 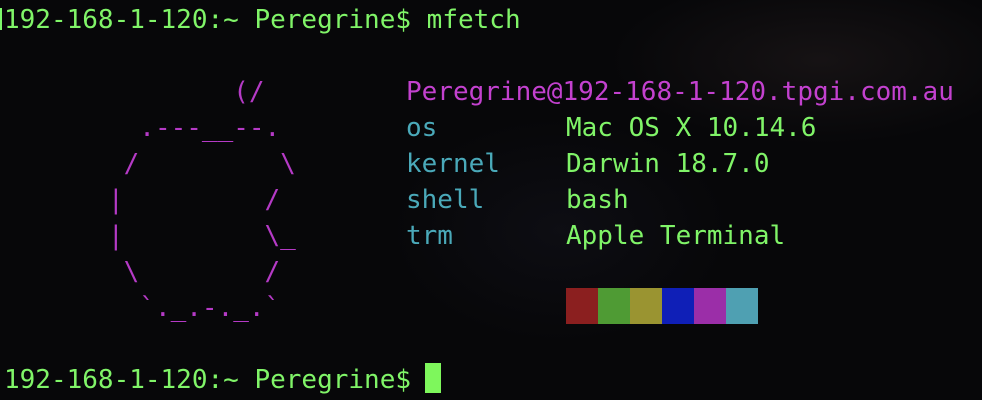 What do you see at coordinates (678, 306) in the screenshot?
I see `color-swatch-blue` at bounding box center [678, 306].